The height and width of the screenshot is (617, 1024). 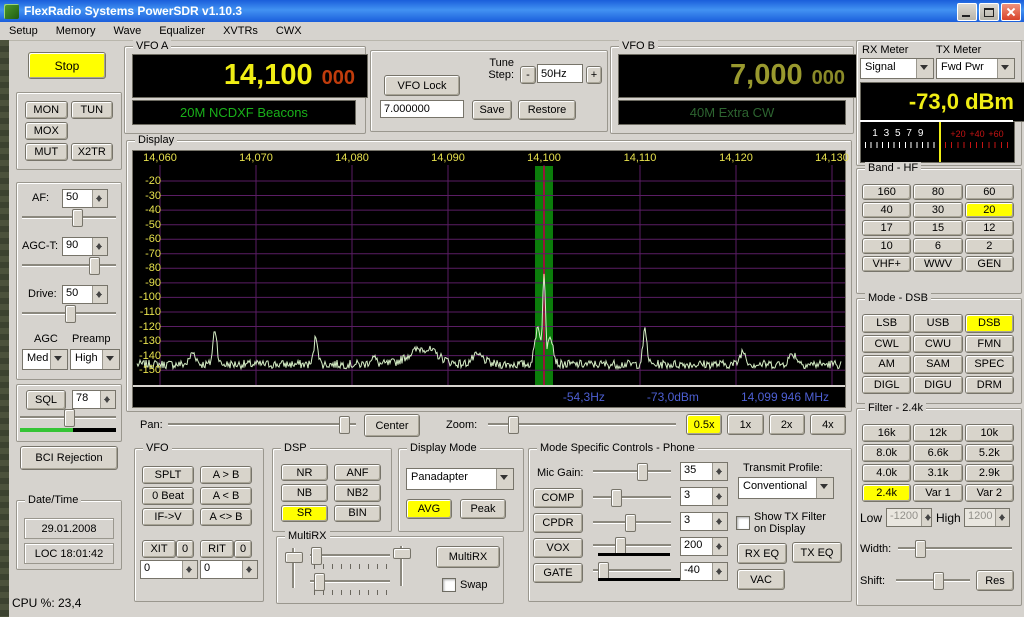 I want to click on xit-button: XIT, so click(x=159, y=549).